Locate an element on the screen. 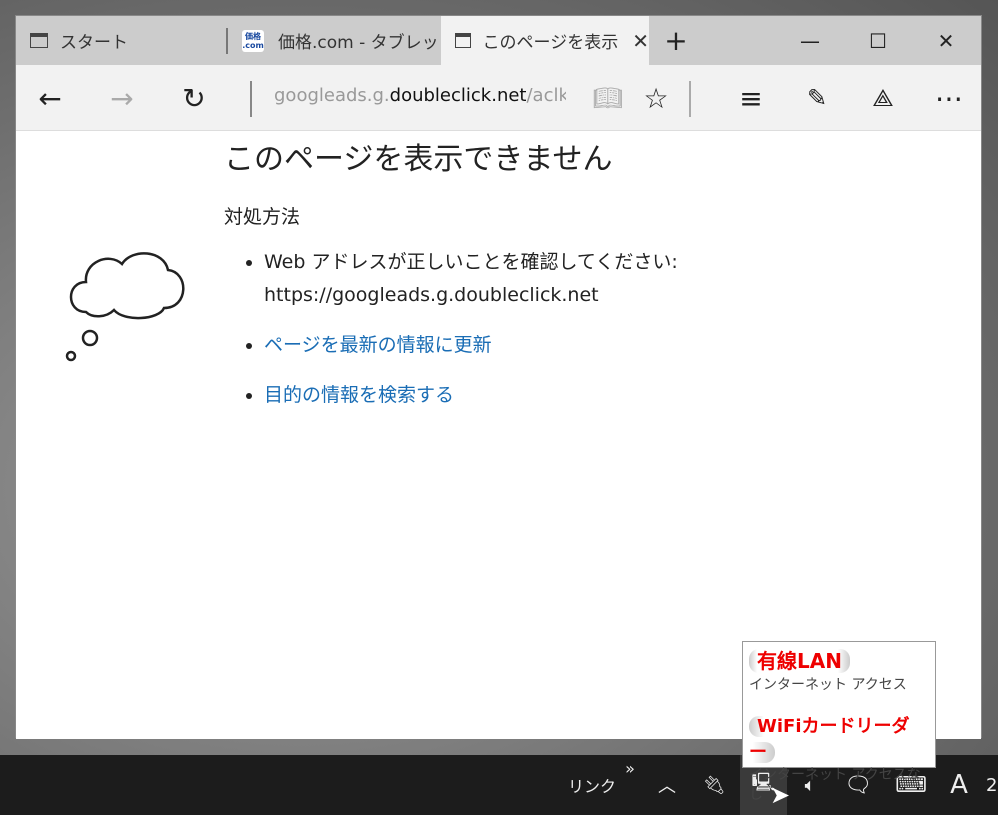  tab-error-page: このページを表示 ✕ is located at coordinates (545, 40).